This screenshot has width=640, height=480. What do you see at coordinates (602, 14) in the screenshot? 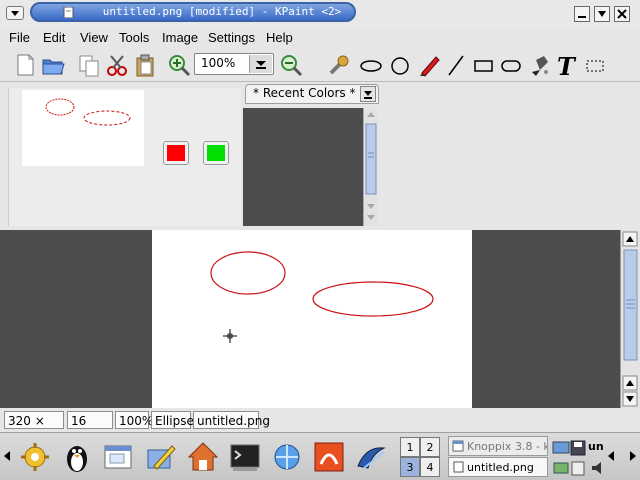
I see `maximize-button` at bounding box center [602, 14].